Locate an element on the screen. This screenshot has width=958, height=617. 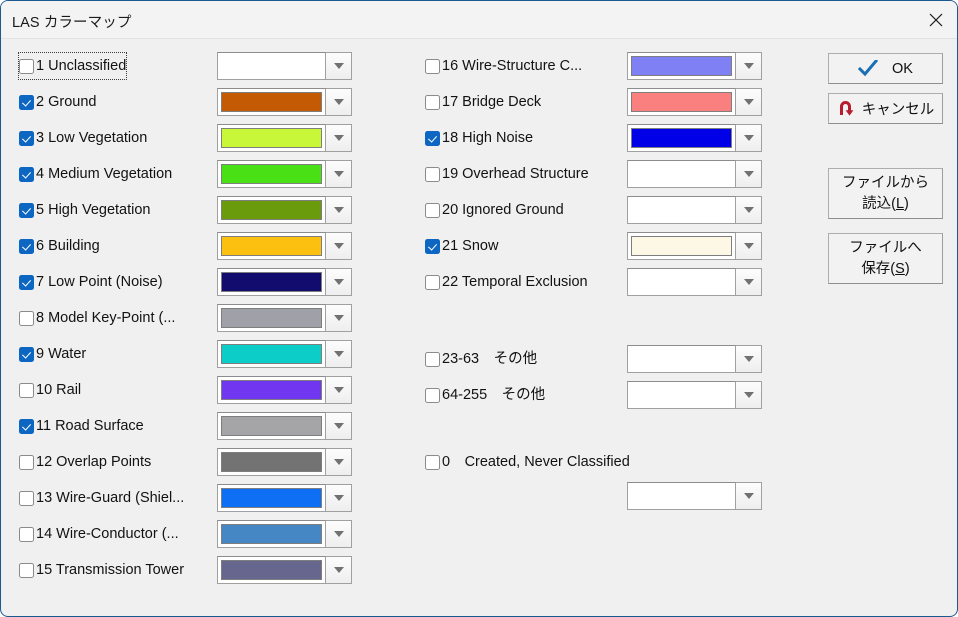
class-20-chevron-down-icon is located at coordinates (749, 210).